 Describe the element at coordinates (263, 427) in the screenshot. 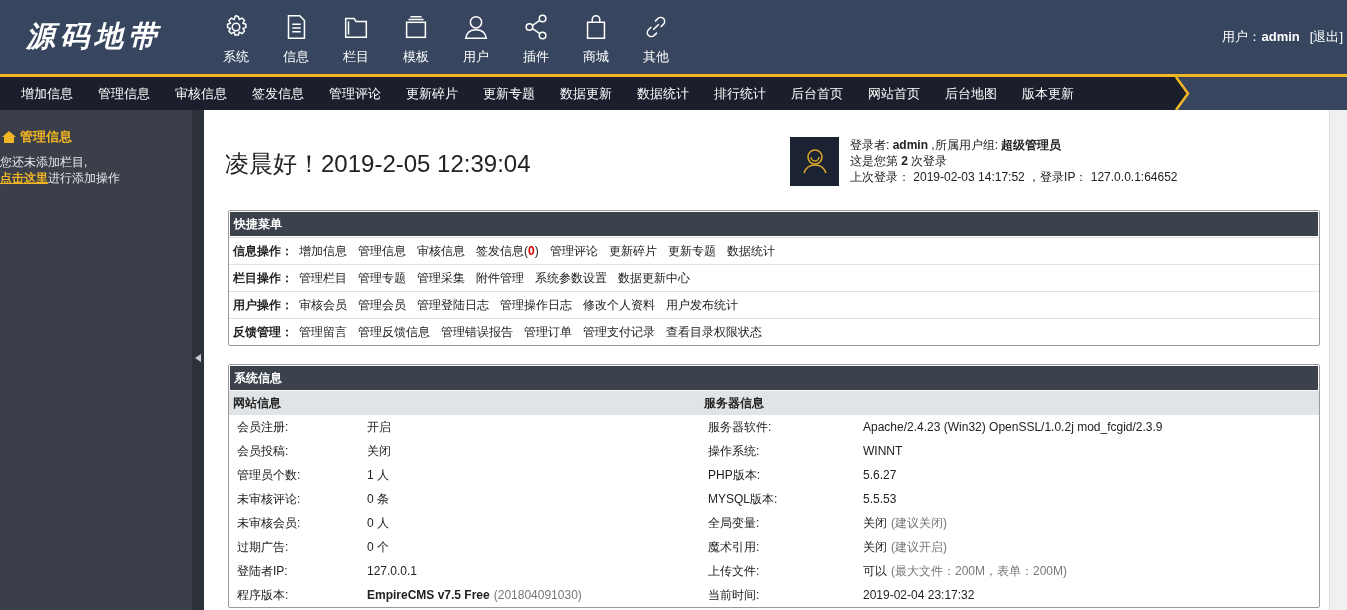

I see `info-label: 会员注册:` at that location.